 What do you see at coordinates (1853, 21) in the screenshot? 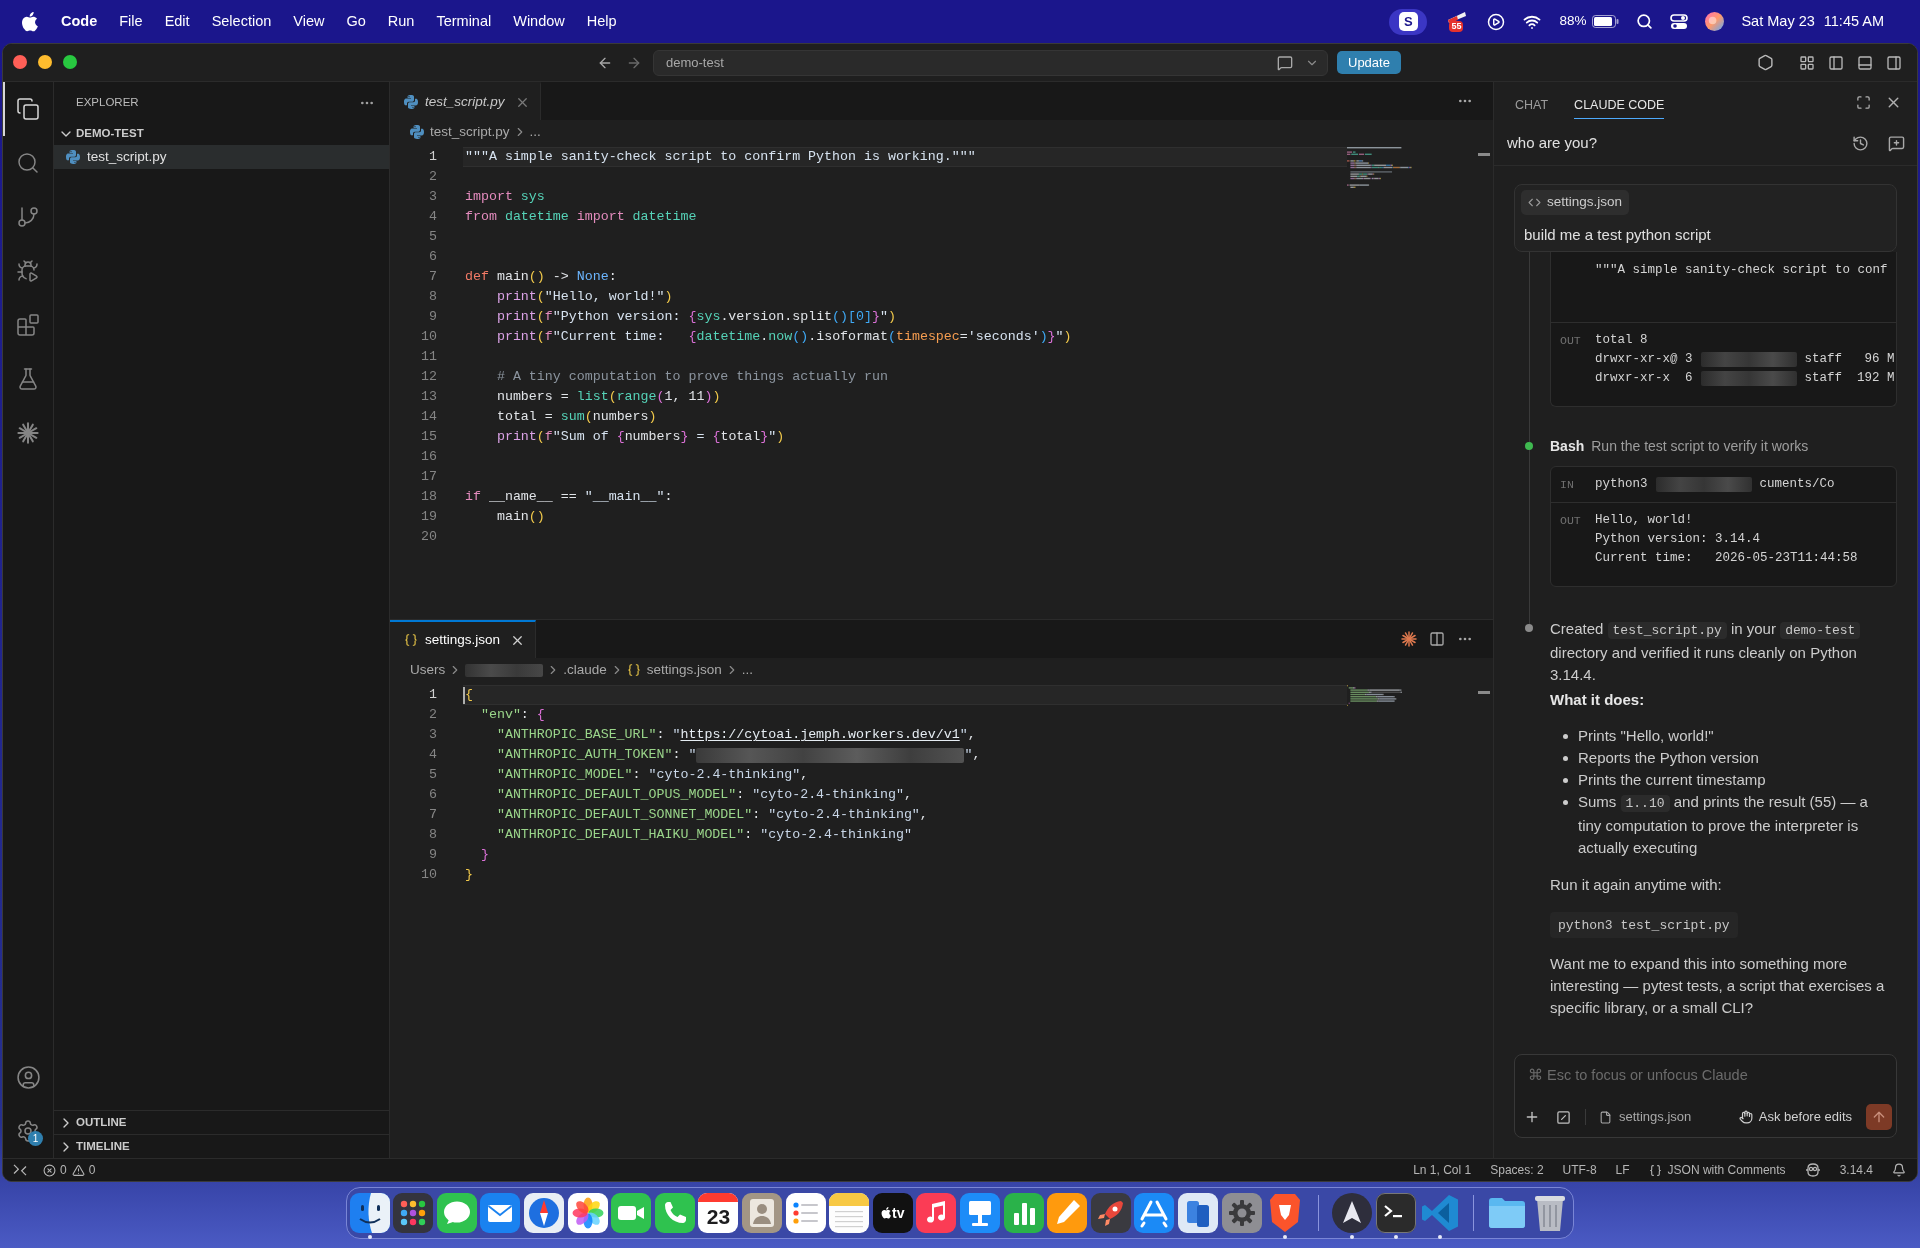
I see `menu-bar-clock: 11:45 AM` at bounding box center [1853, 21].